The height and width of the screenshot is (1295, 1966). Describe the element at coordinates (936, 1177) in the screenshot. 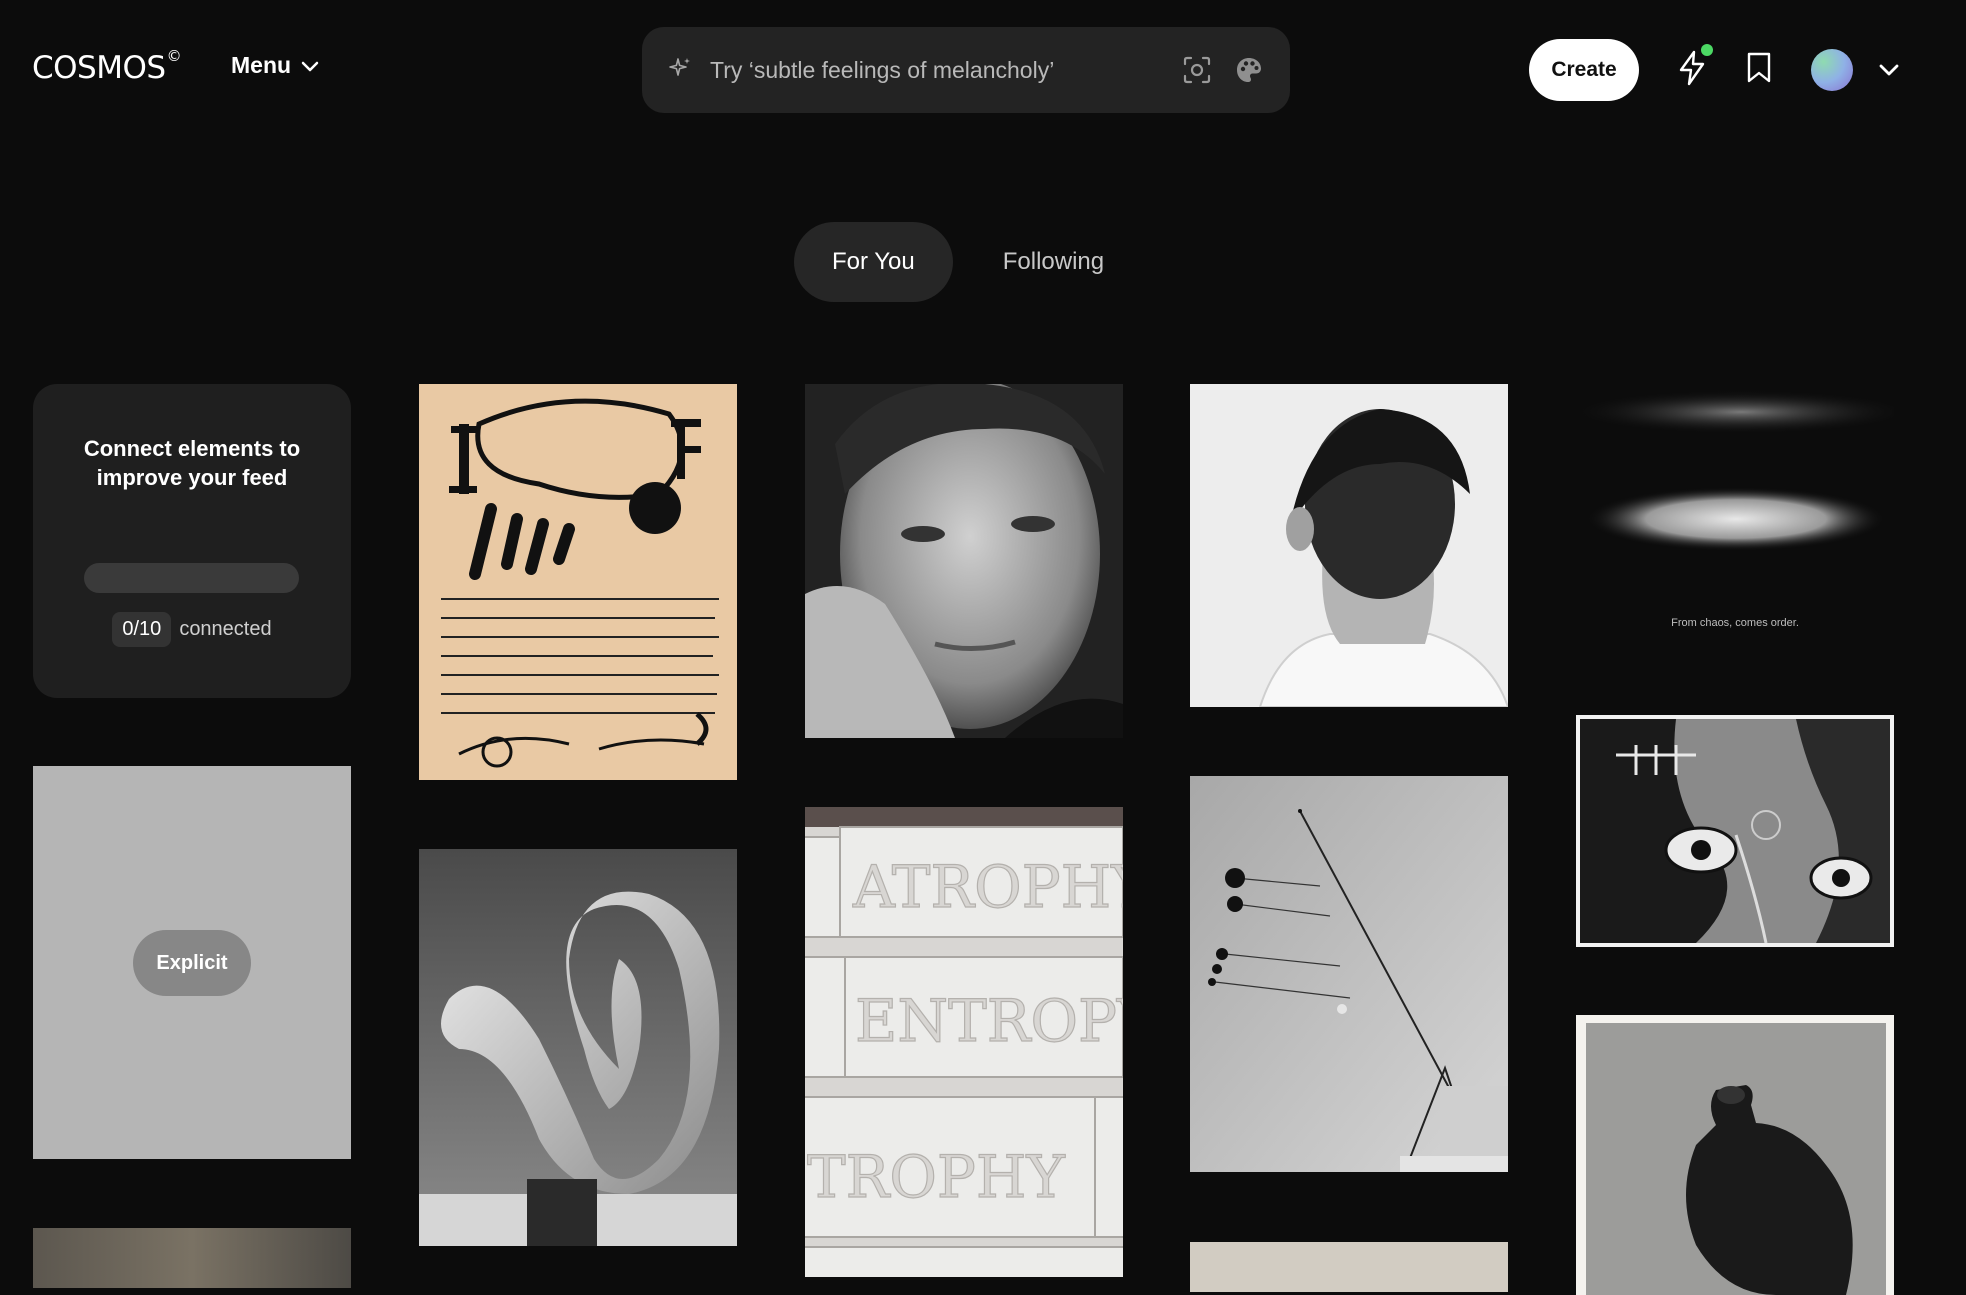

I see `svg-text: TROPHY` at that location.